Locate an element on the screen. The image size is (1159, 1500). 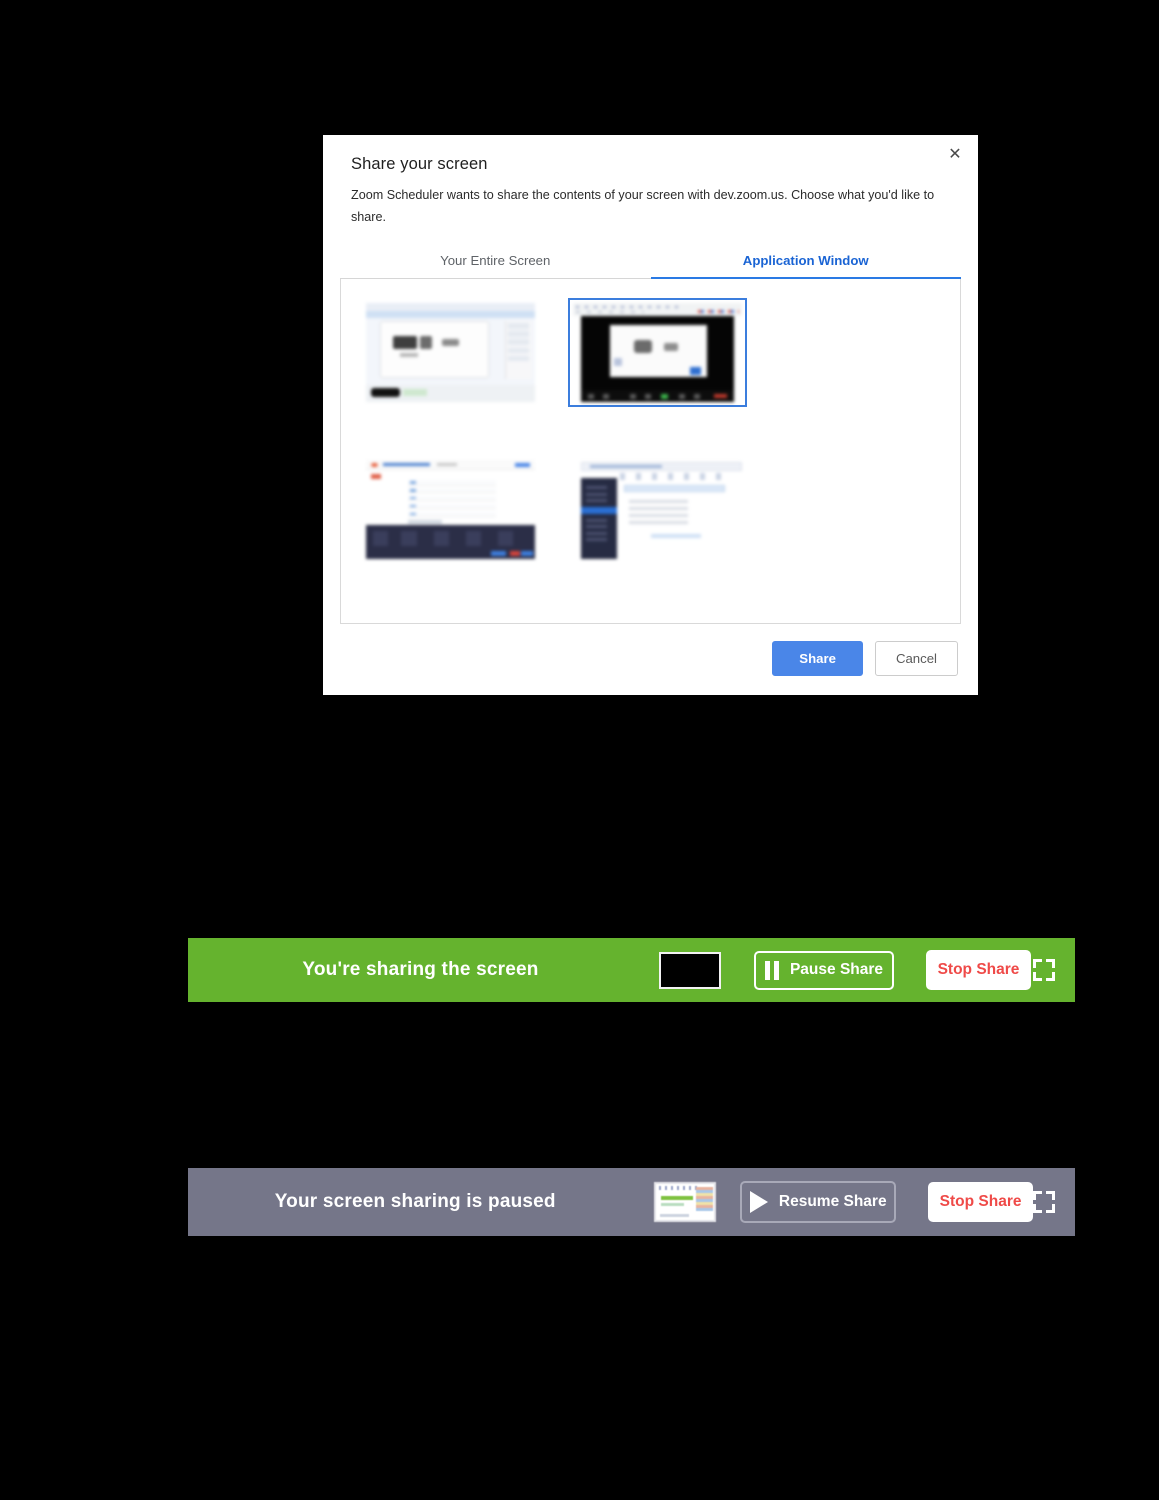
paused-window-thumbnail is located at coordinates (685, 1202).